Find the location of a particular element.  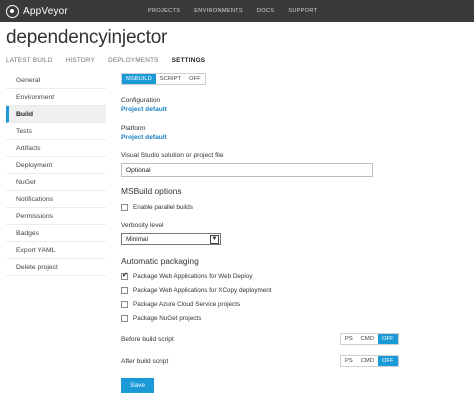

verbosity-value: Minimal is located at coordinates (137, 239).